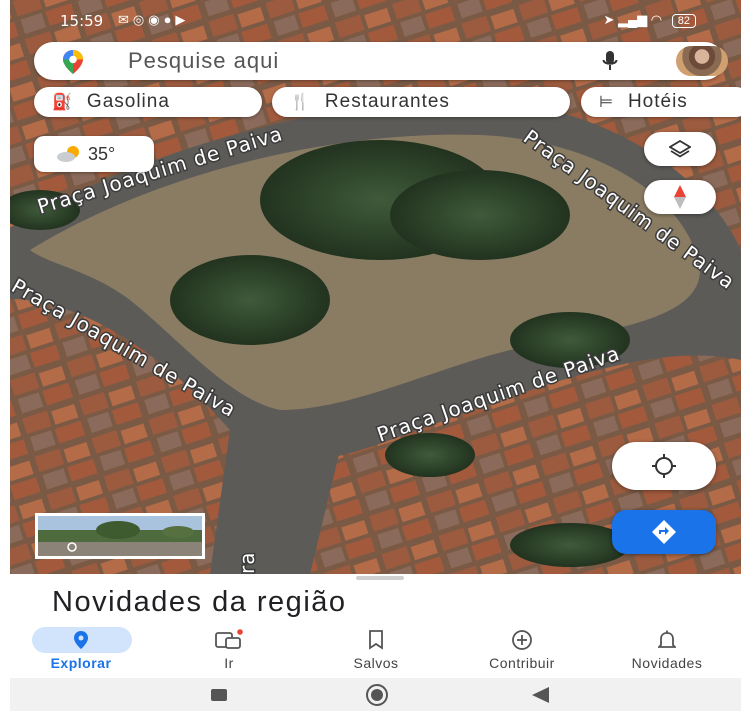  I want to click on system-icons: ➤ ▂▄▆ ◠ 82, so click(649, 20).